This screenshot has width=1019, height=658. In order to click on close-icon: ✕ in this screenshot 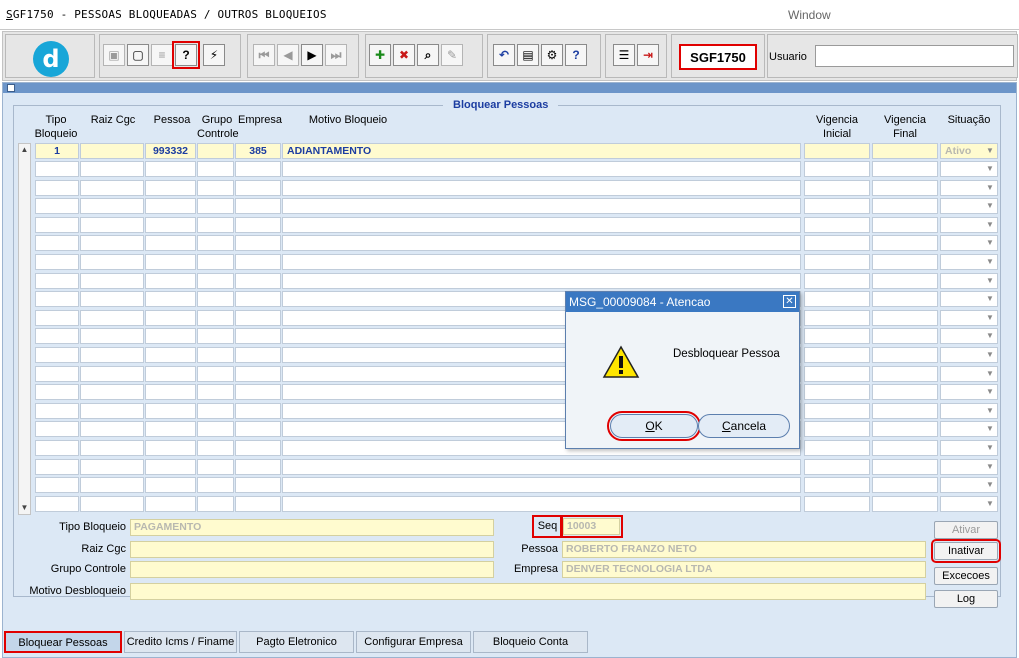, I will do `click(789, 301)`.